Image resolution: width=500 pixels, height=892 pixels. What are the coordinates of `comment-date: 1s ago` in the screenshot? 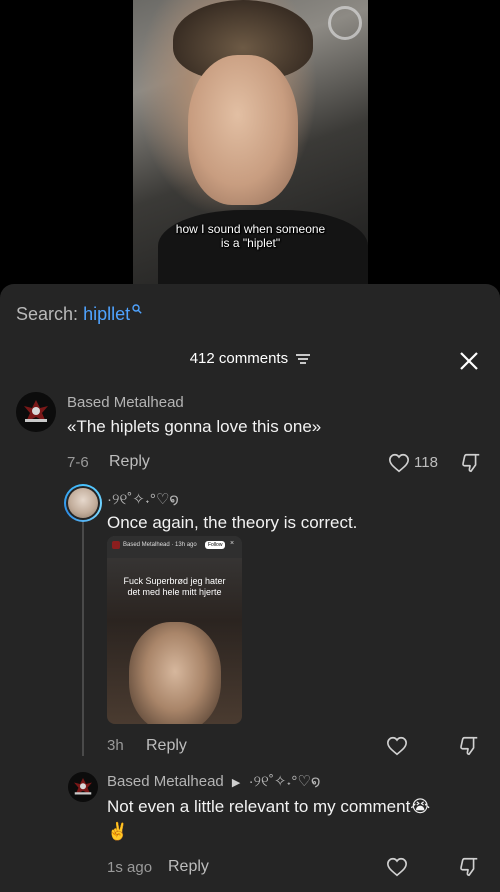 It's located at (130, 867).